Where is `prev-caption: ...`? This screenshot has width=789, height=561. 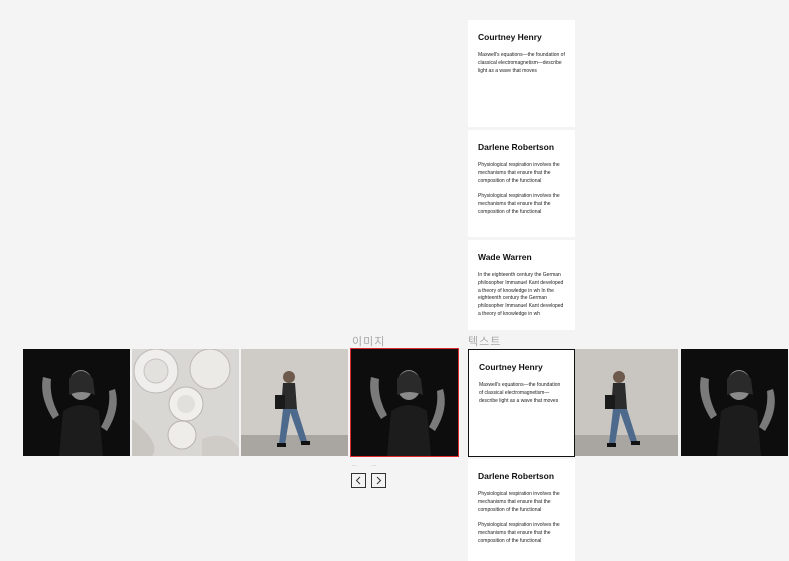
prev-caption: ... is located at coordinates (354, 465).